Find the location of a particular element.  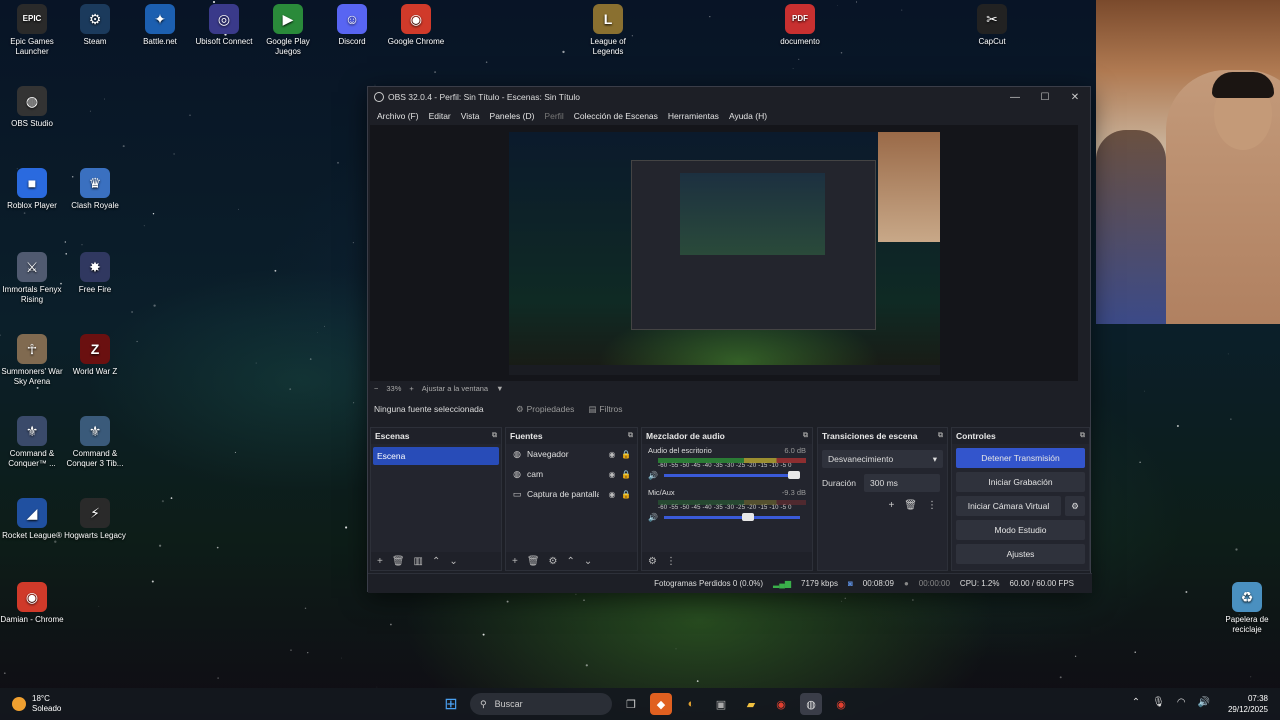

scene-item: Escena is located at coordinates (436, 456).